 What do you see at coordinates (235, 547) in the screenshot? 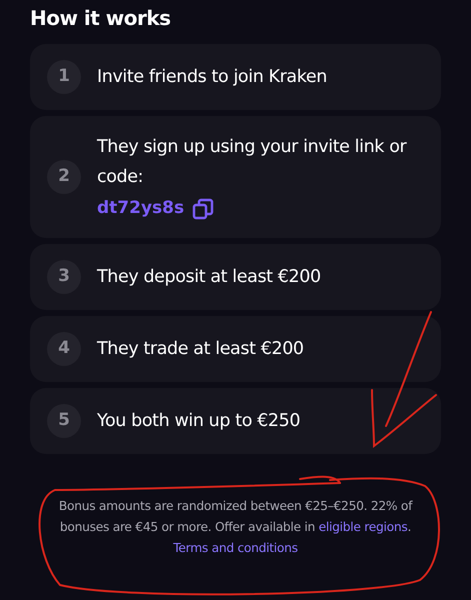
I see `terms-link: Terms and conditions` at bounding box center [235, 547].